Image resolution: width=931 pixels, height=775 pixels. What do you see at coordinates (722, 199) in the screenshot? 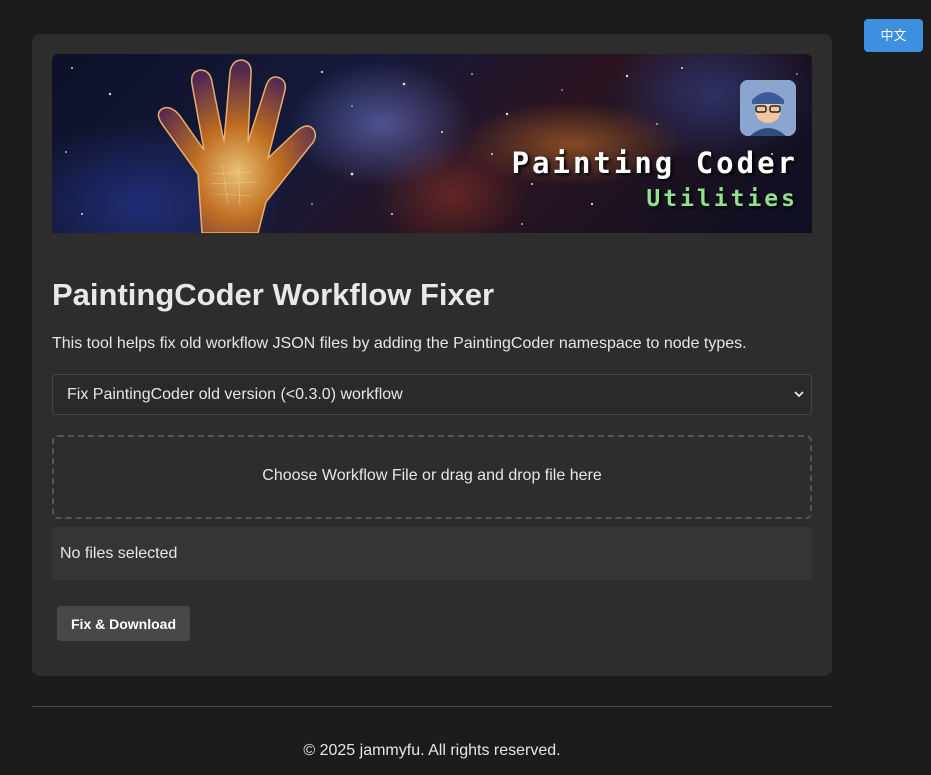
I see `brand-subtitle: Utilities` at bounding box center [722, 199].